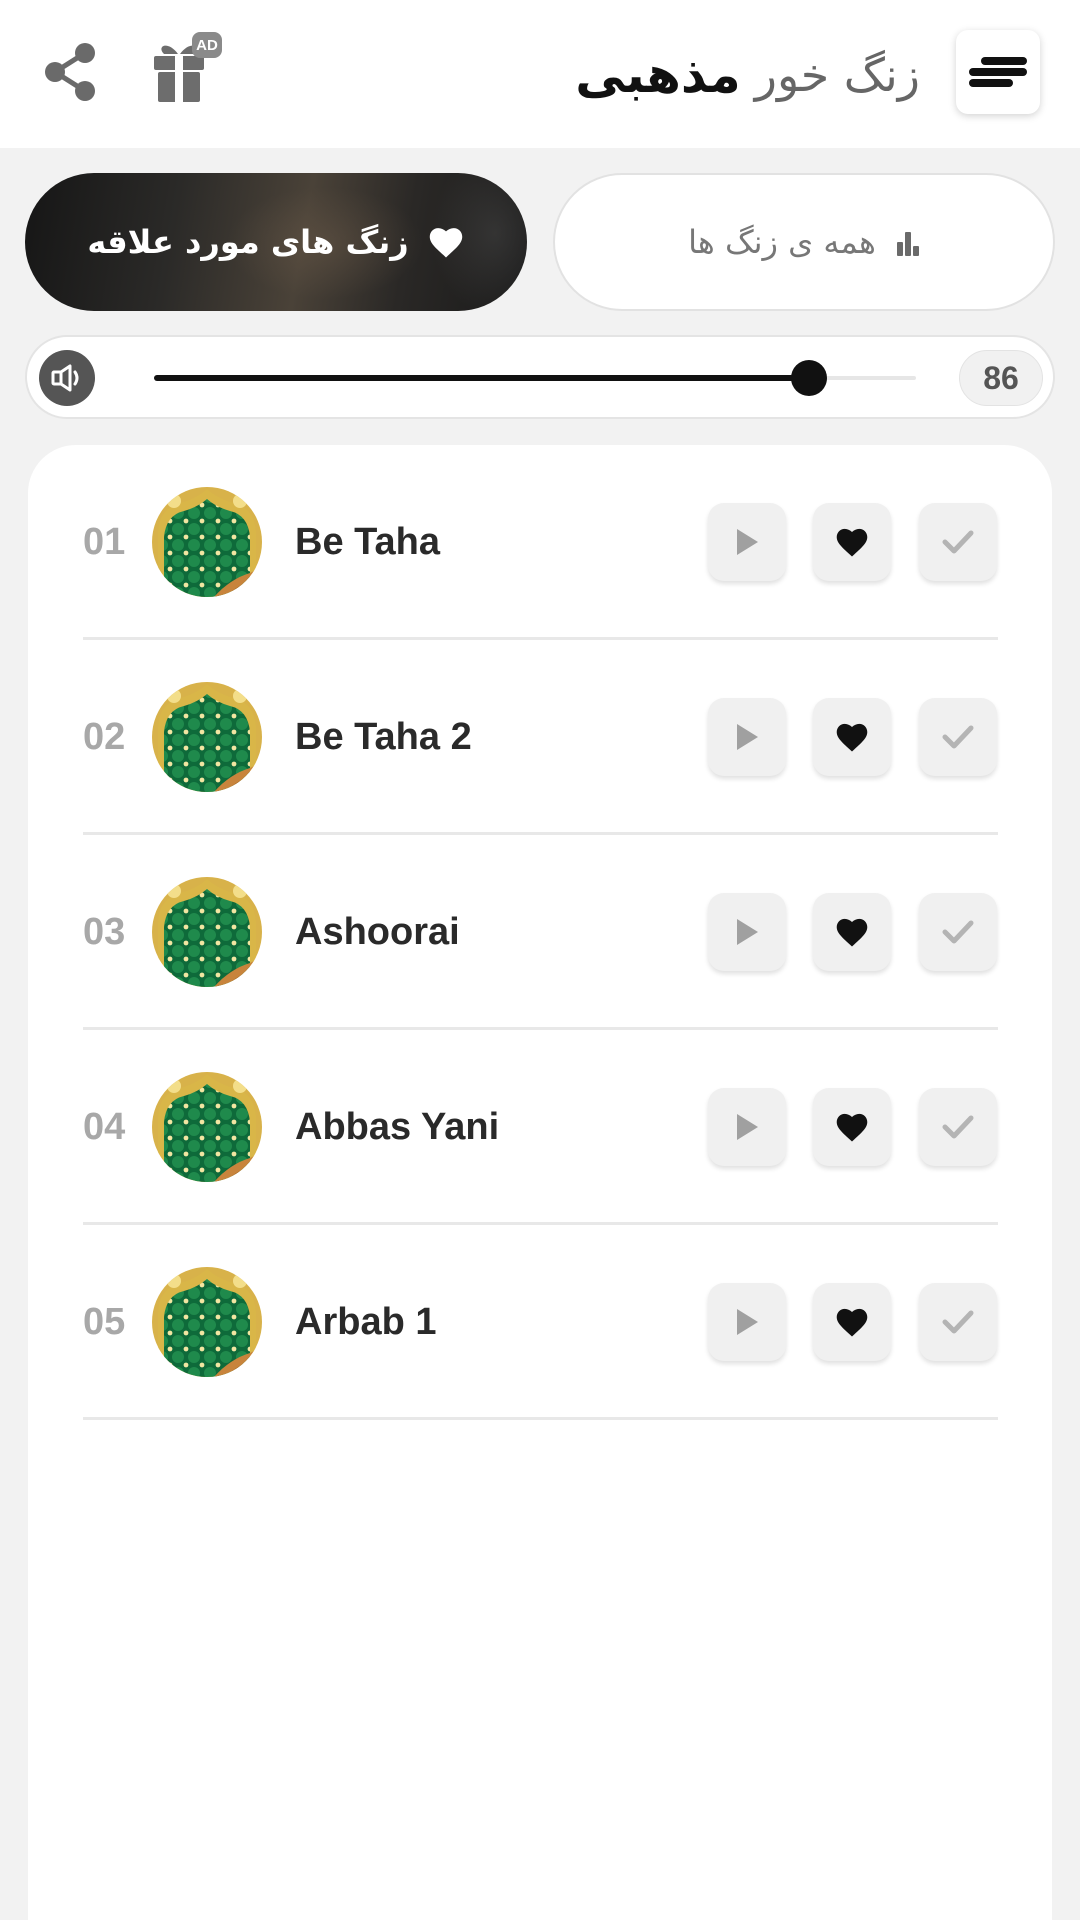 The height and width of the screenshot is (1920, 1080). I want to click on menu-button, so click(998, 72).